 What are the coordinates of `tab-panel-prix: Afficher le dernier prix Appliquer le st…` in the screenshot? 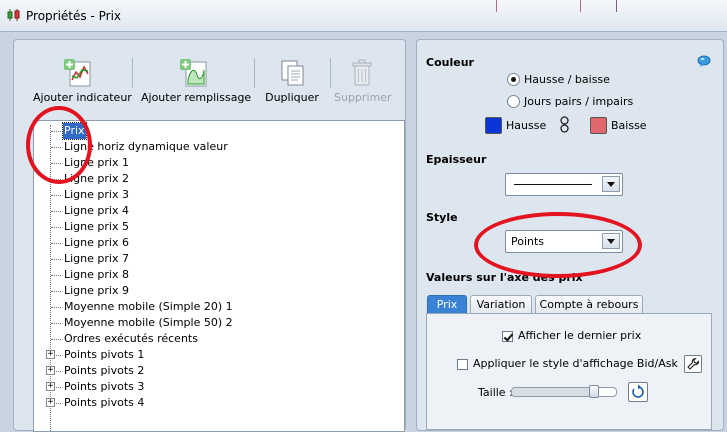 It's located at (569, 371).